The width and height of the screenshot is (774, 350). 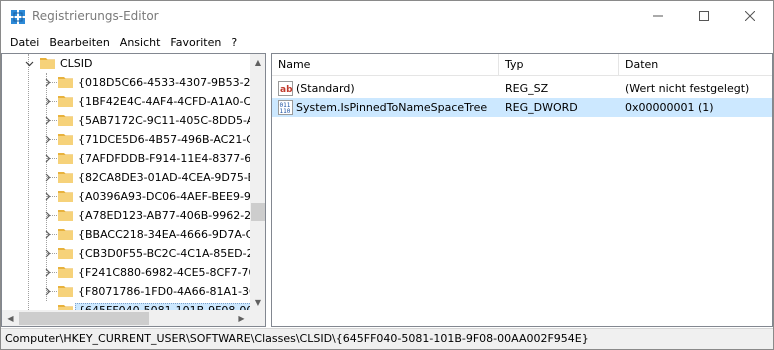 I want to click on tree-item-label: CLSID, so click(x=76, y=63).